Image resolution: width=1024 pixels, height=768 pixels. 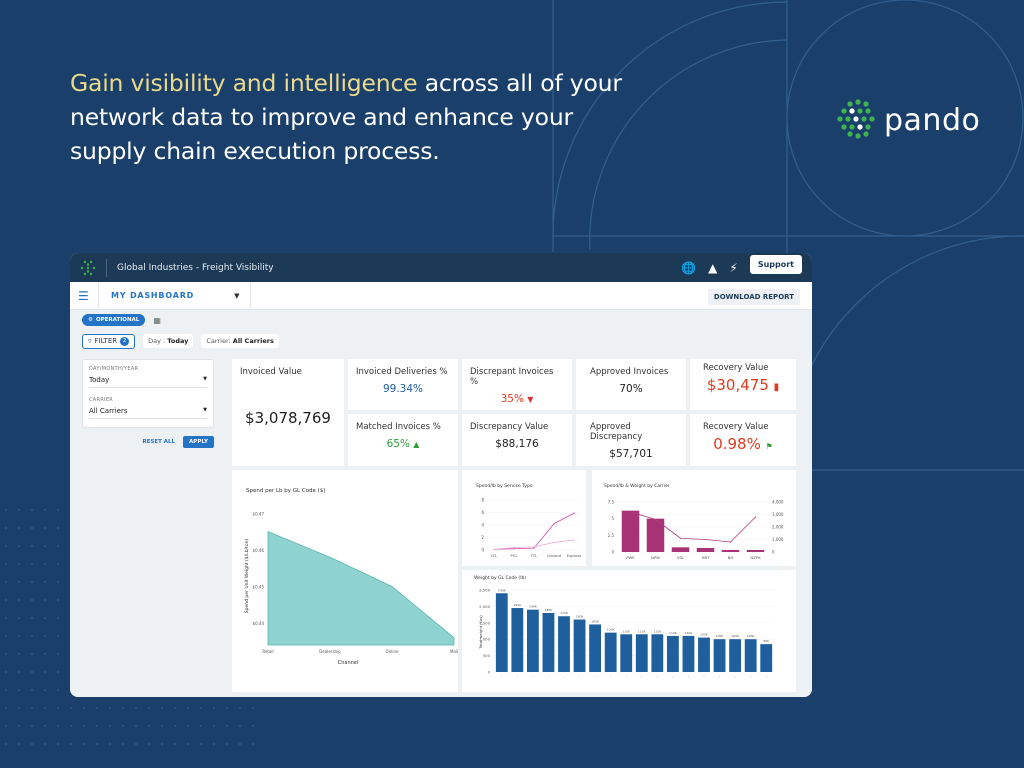 What do you see at coordinates (392, 651) in the screenshot?
I see `x-tick-label: Online` at bounding box center [392, 651].